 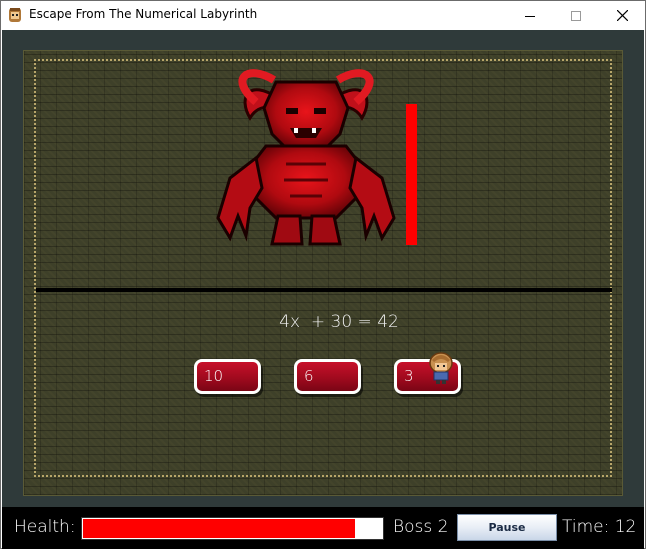 I want to click on answer-option-label: 3, so click(x=409, y=376).